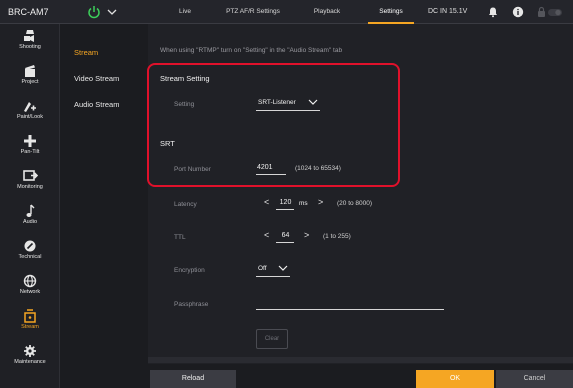  I want to click on latency-label: Latency, so click(185, 204).